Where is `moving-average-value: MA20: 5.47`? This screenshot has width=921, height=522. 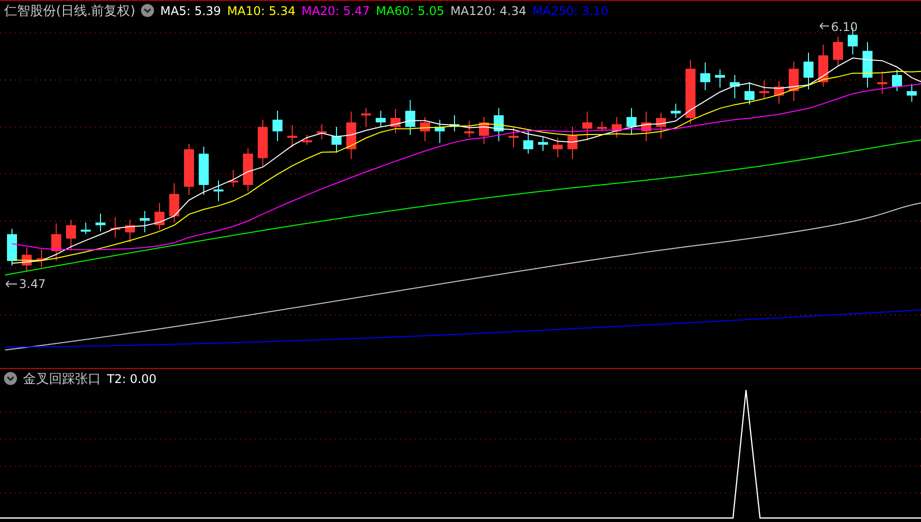
moving-average-value: MA20: 5.47 is located at coordinates (335, 11).